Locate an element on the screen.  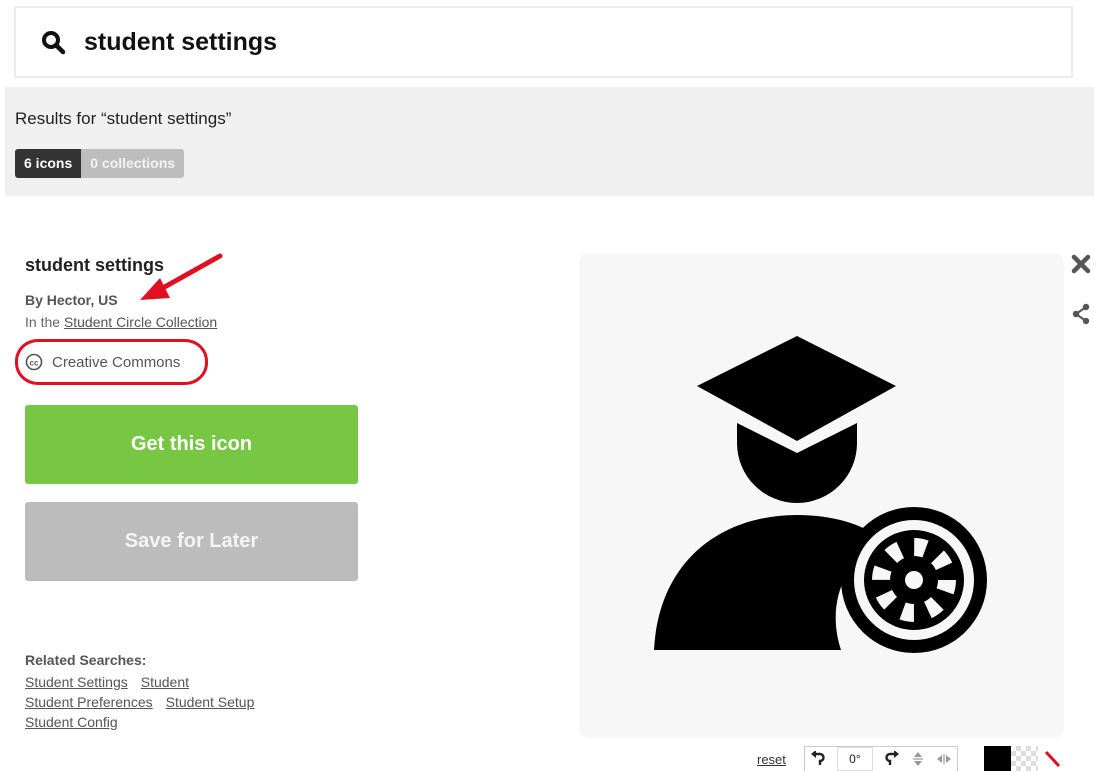
related-row: Student Preferences Student Setup is located at coordinates (146, 702).